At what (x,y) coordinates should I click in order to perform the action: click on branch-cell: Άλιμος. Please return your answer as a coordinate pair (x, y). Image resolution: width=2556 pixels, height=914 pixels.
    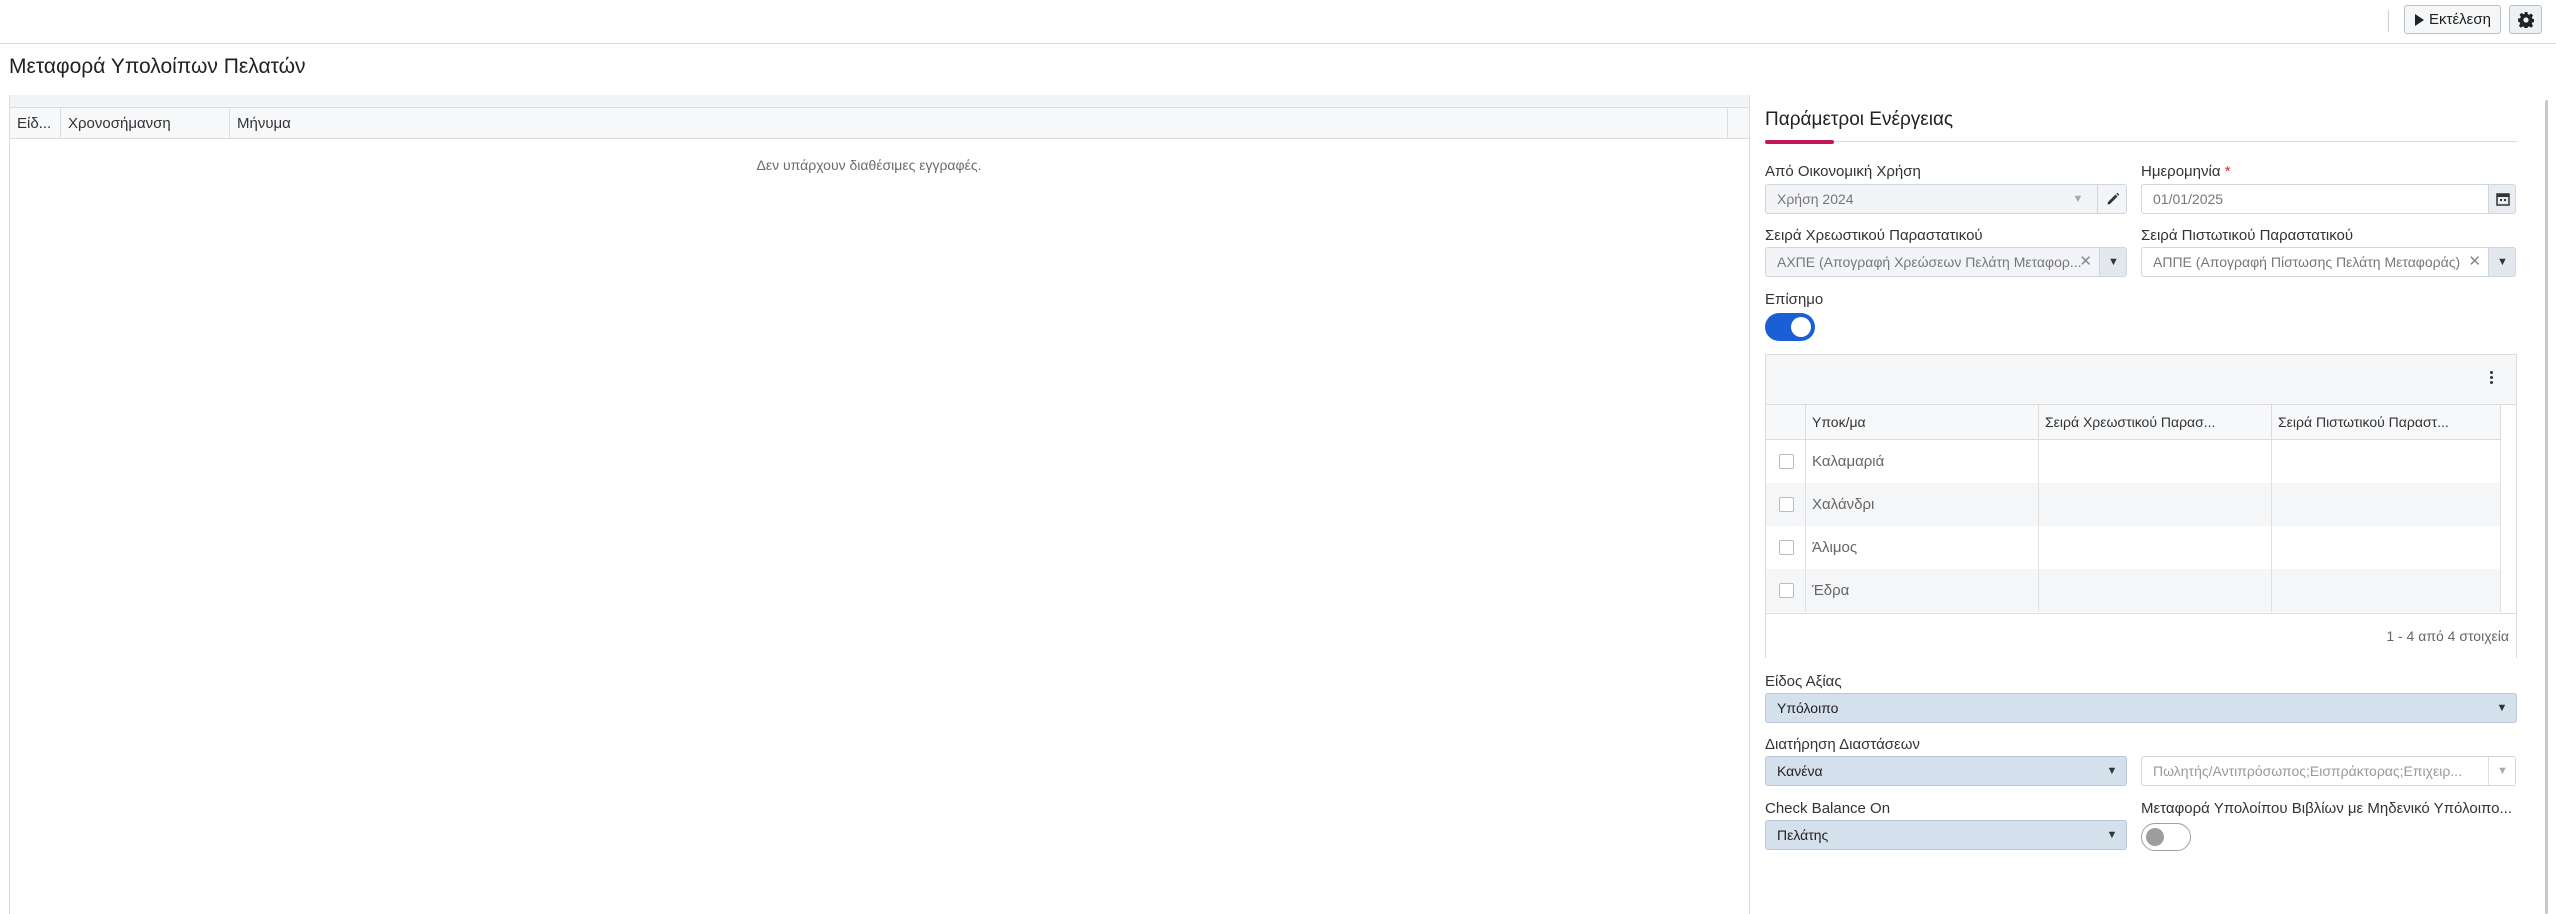
    Looking at the image, I should click on (1922, 547).